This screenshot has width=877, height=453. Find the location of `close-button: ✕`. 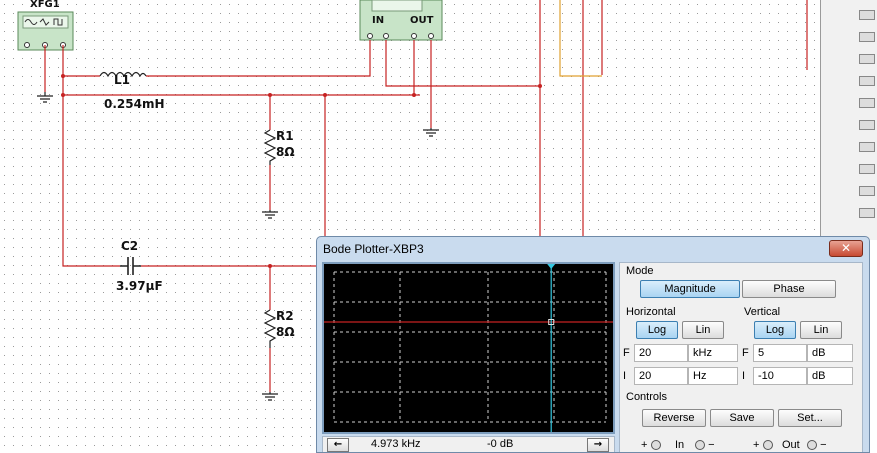

close-button: ✕ is located at coordinates (846, 248).